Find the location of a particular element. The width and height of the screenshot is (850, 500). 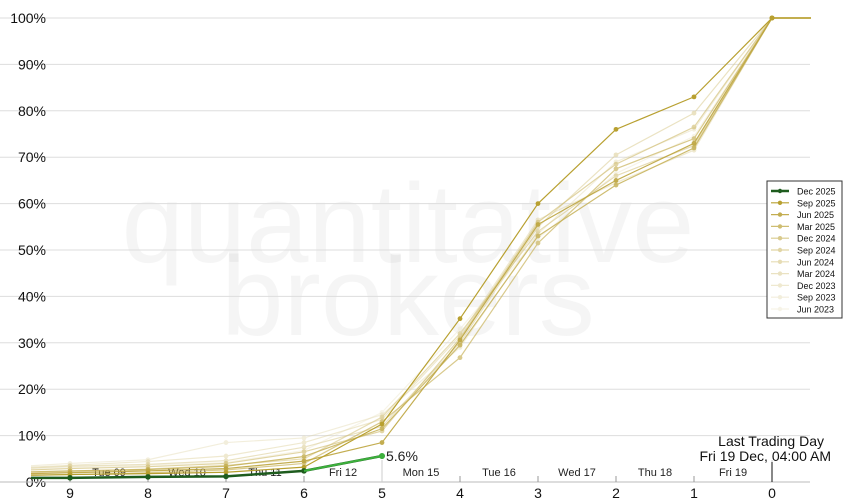

day-label: Tue 16 is located at coordinates (499, 473).